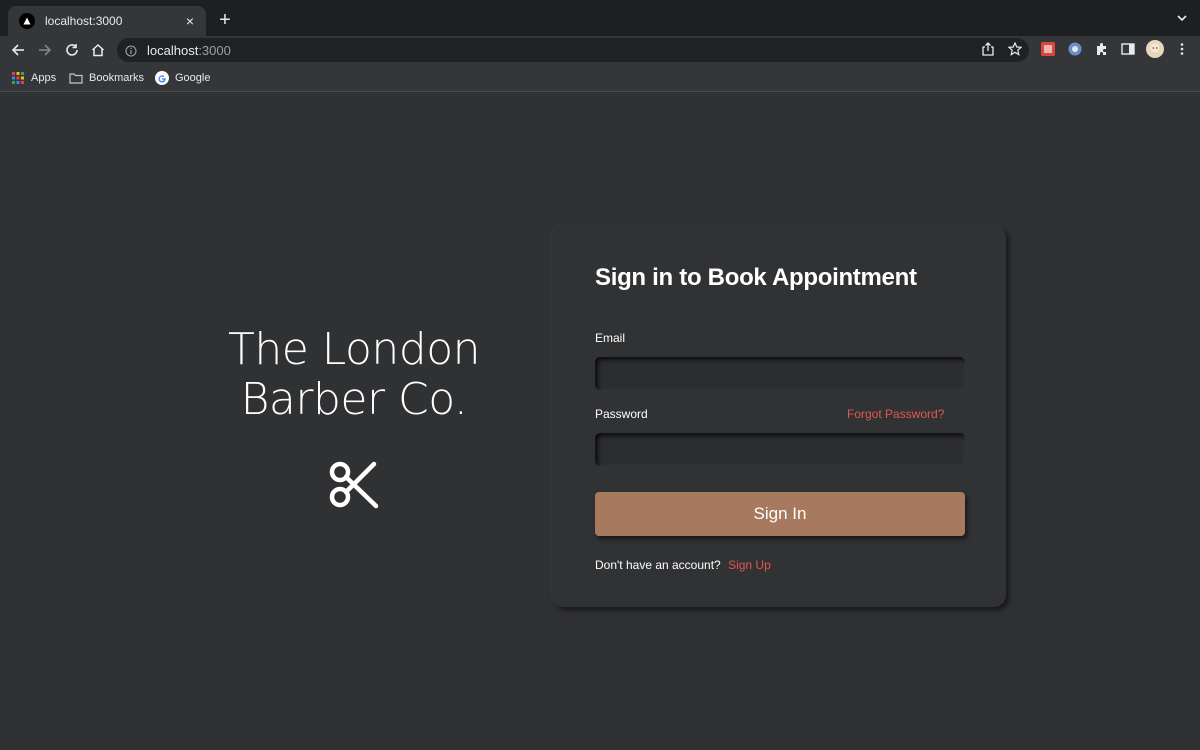 This screenshot has height=750, width=1200. Describe the element at coordinates (45, 50) in the screenshot. I see `forward-arrow-icon` at that location.